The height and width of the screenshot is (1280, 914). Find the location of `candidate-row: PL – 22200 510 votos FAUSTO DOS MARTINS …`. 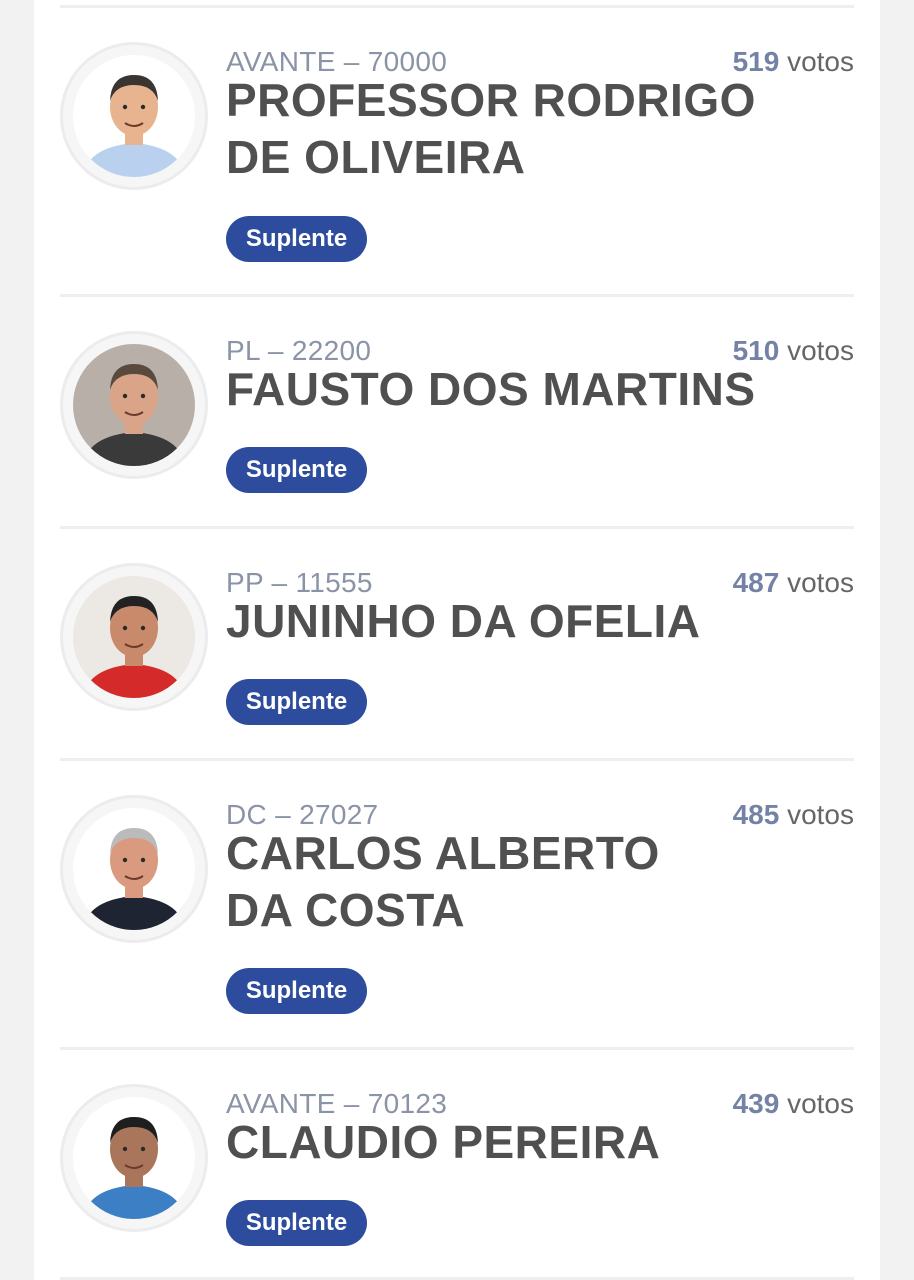

candidate-row: PL – 22200 510 votos FAUSTO DOS MARTINS … is located at coordinates (457, 428).